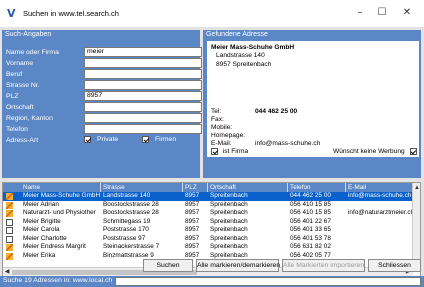 The width and height of the screenshot is (424, 287). I want to click on cell-phone: 056 631 82 02, so click(310, 246).